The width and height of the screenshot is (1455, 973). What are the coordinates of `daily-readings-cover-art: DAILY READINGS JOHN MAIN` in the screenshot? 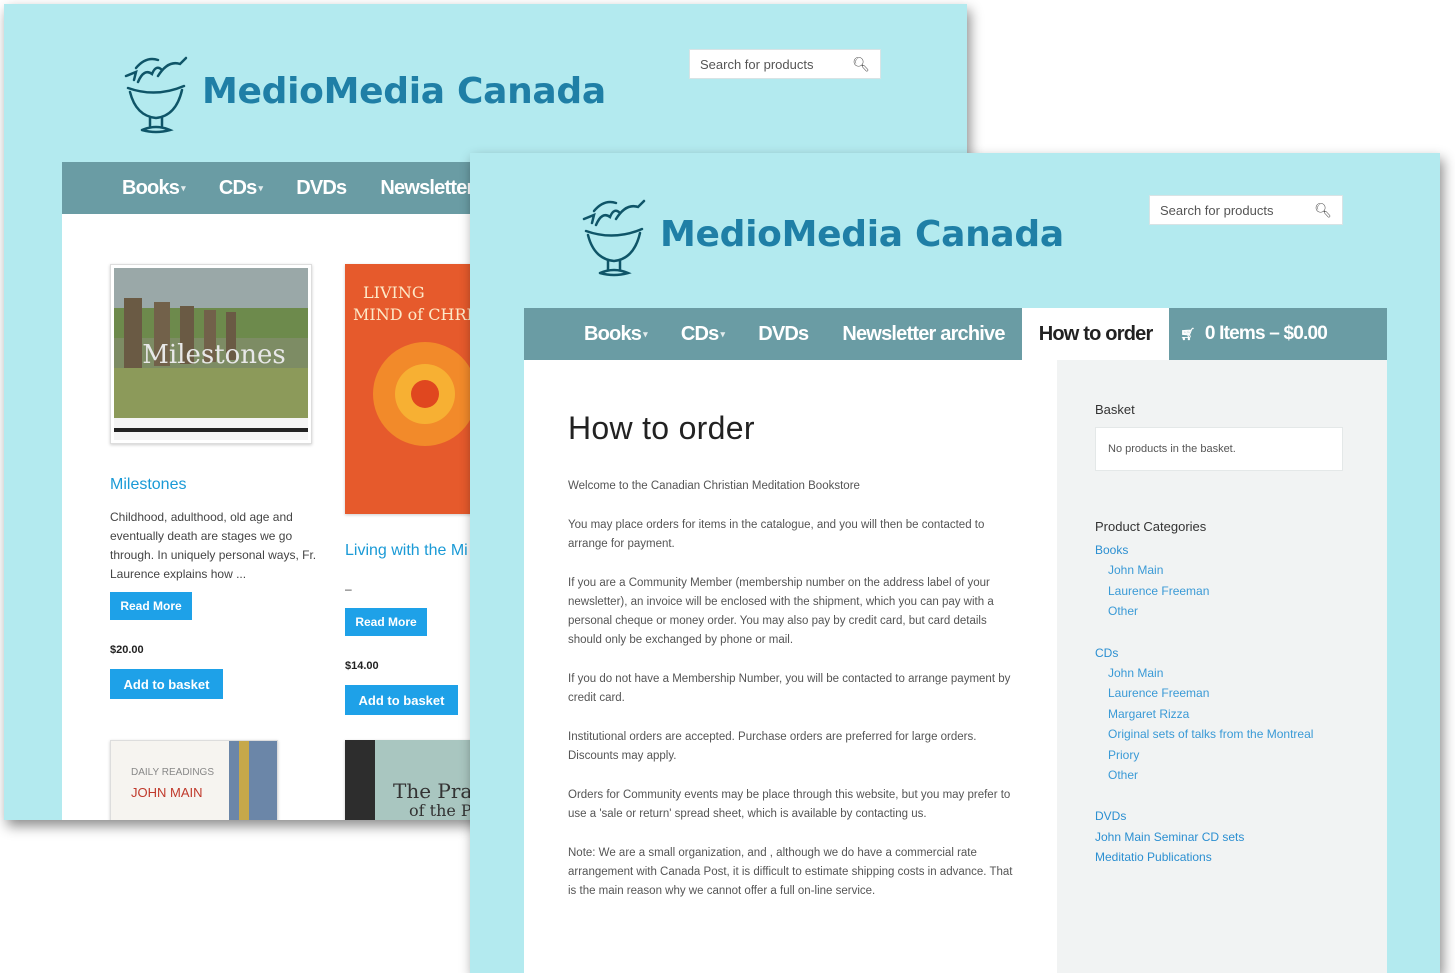 It's located at (194, 780).